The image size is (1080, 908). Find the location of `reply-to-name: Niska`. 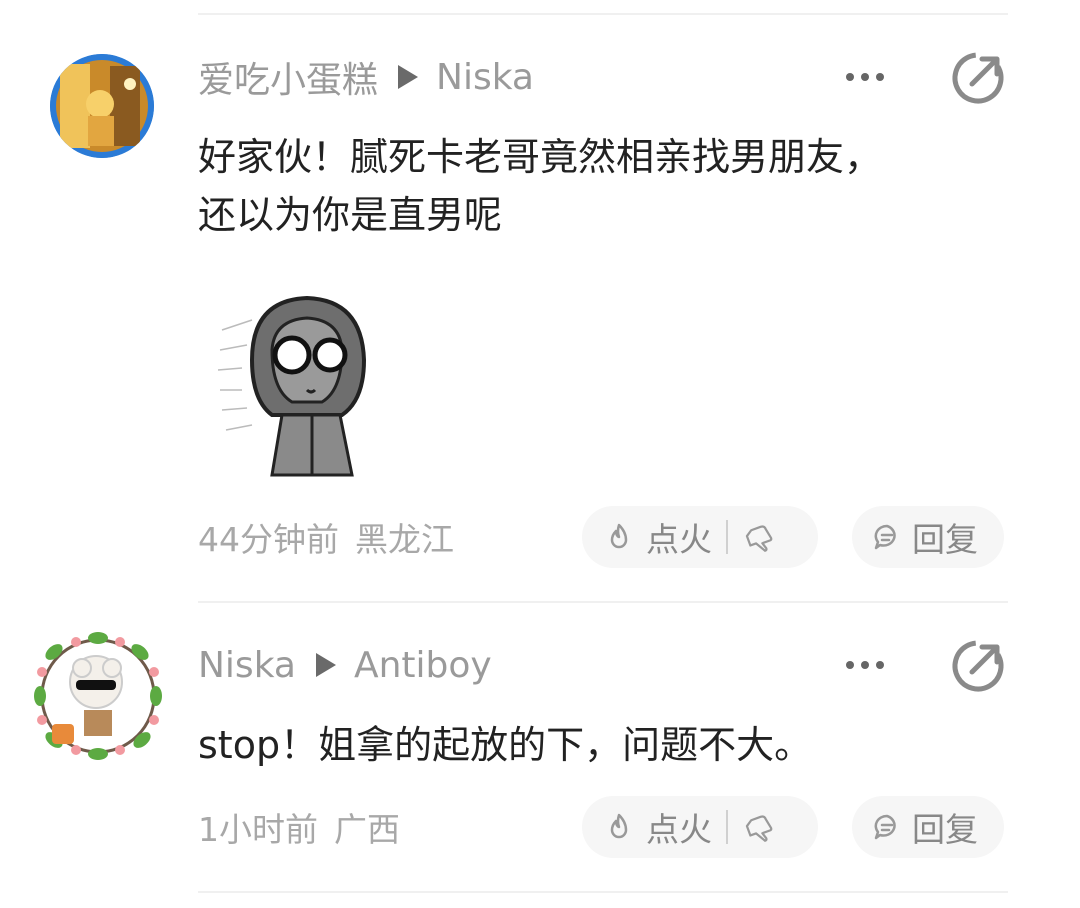

reply-to-name: Niska is located at coordinates (485, 77).